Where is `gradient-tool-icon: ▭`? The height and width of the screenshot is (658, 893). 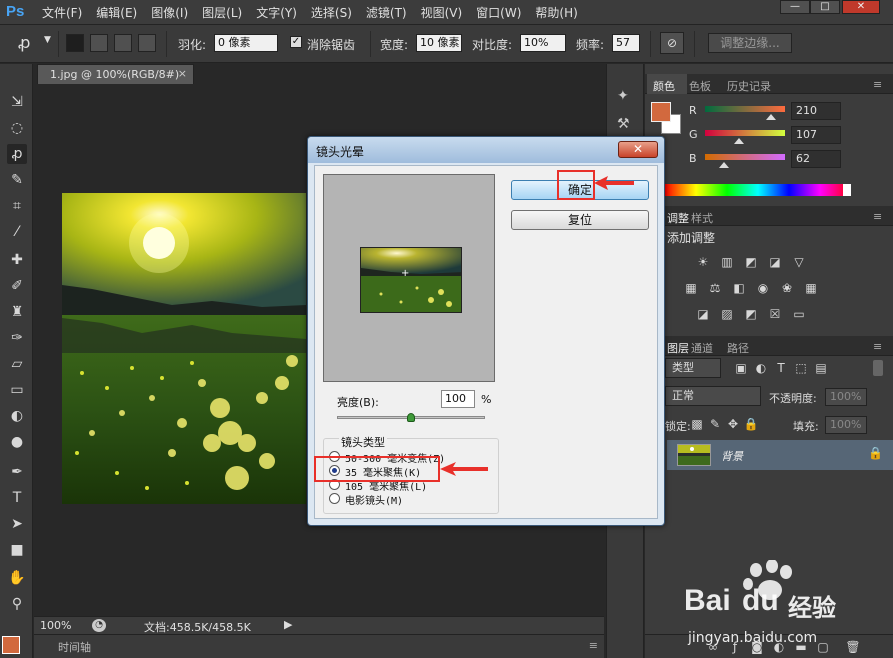
gradient-tool-icon: ▭ is located at coordinates (17, 390).